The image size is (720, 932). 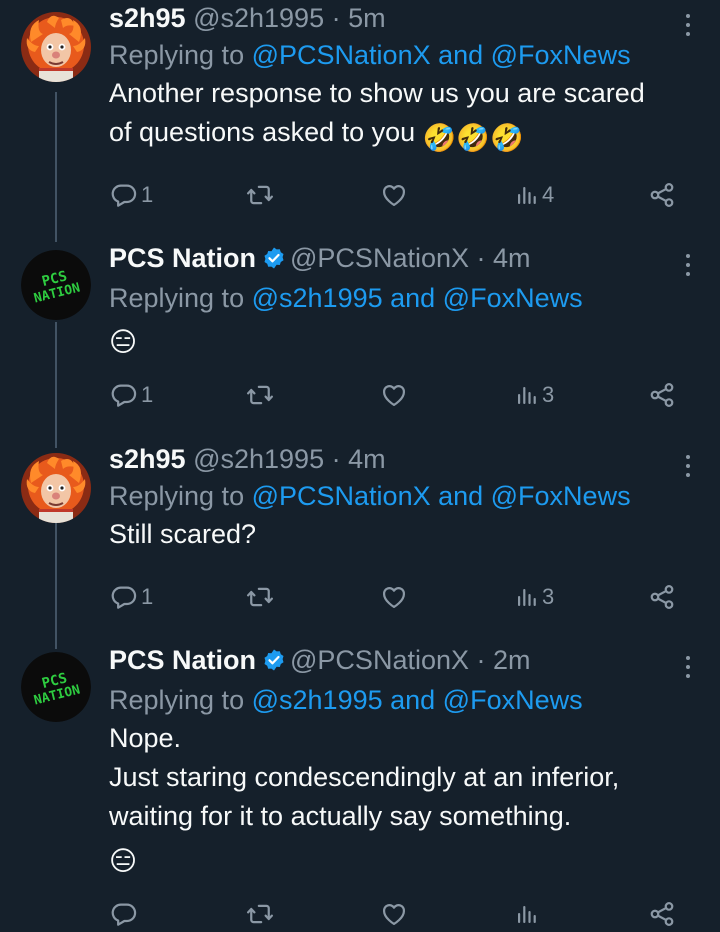 What do you see at coordinates (394, 18) in the screenshot?
I see `tweet-header: s2h95 @s2h1995 · 5m` at bounding box center [394, 18].